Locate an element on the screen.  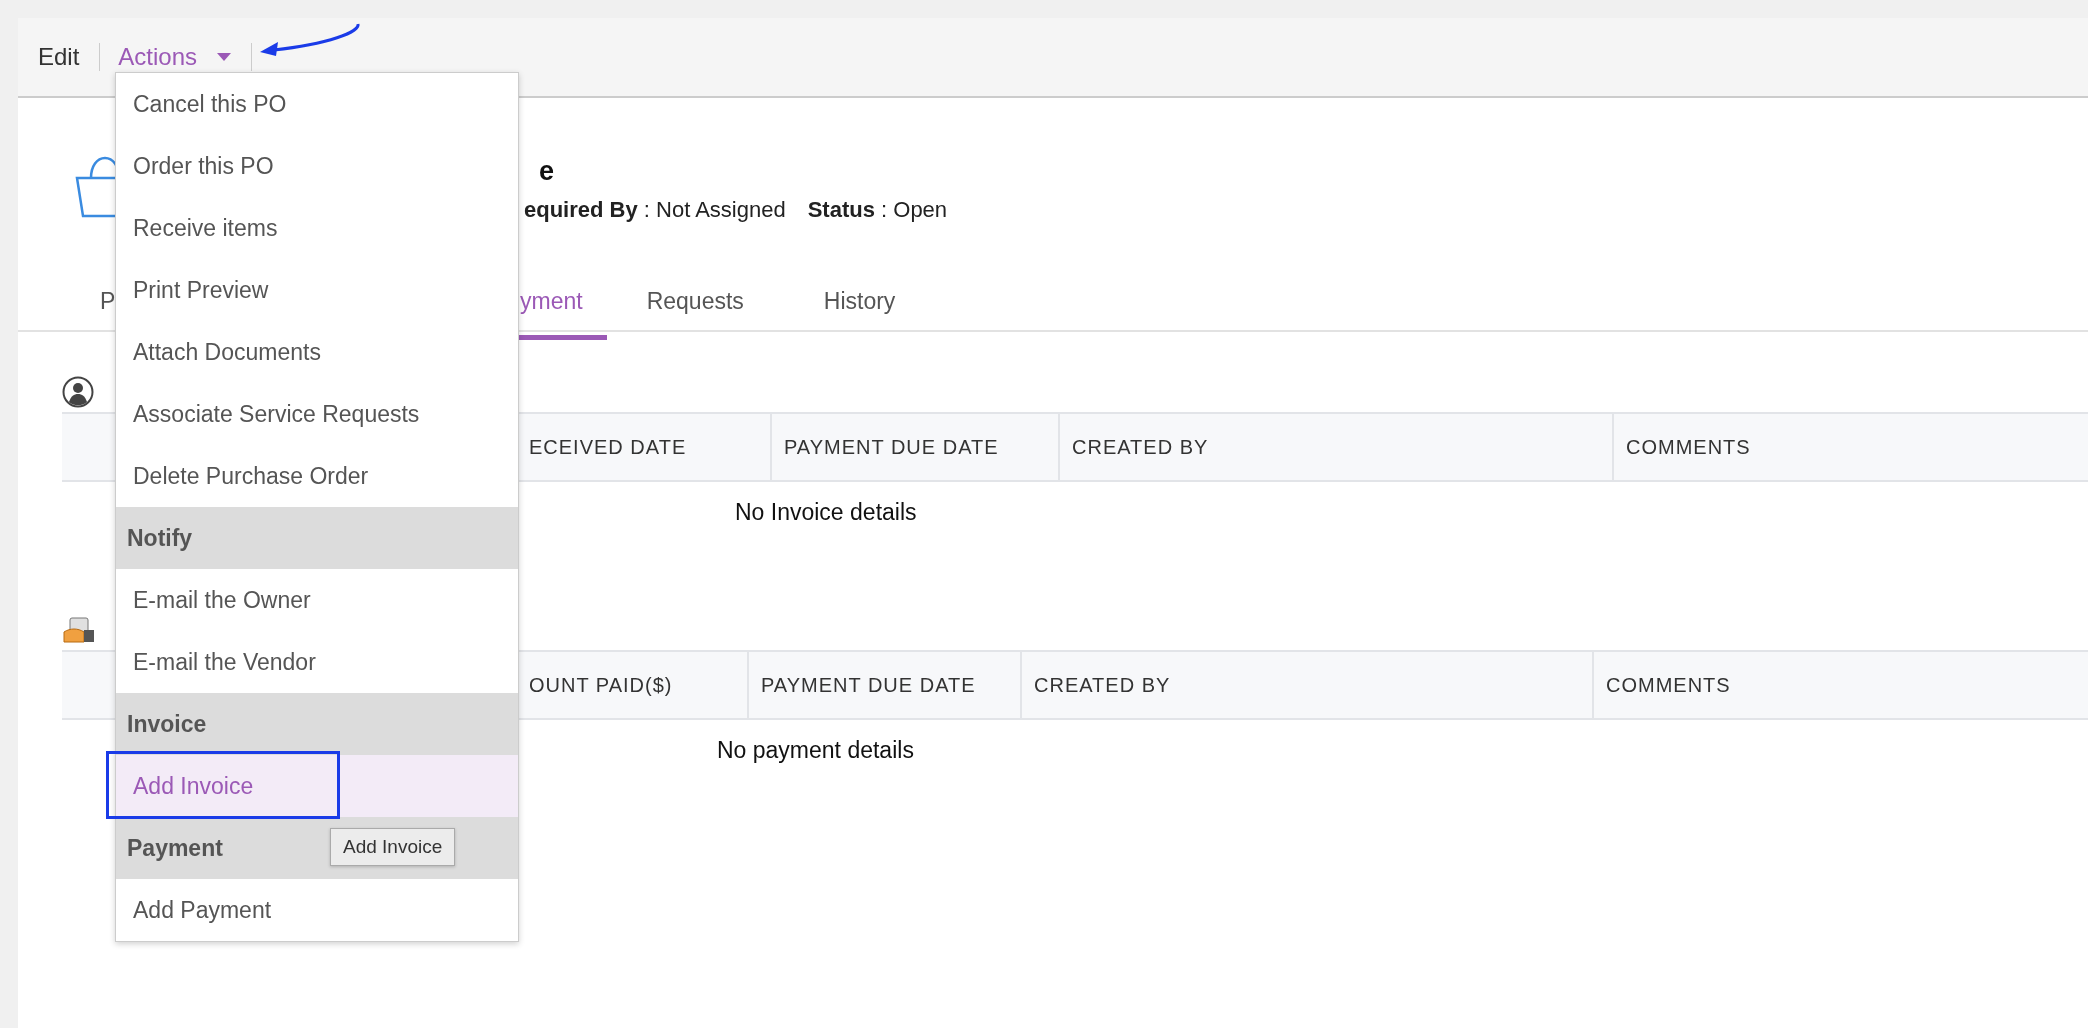
tab: Requests is located at coordinates (695, 303).